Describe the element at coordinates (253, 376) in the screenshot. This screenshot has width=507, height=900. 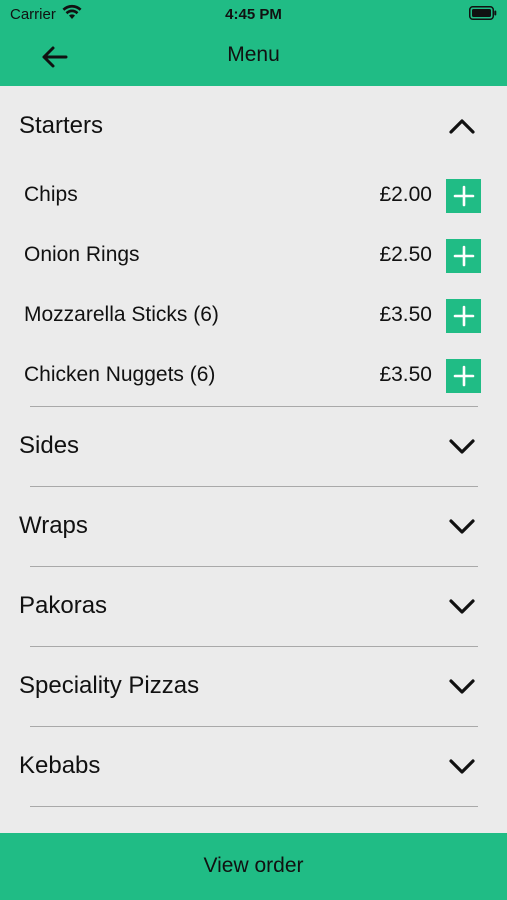
I see `menu-item-row: Chicken Nuggets (6) £3.50` at that location.